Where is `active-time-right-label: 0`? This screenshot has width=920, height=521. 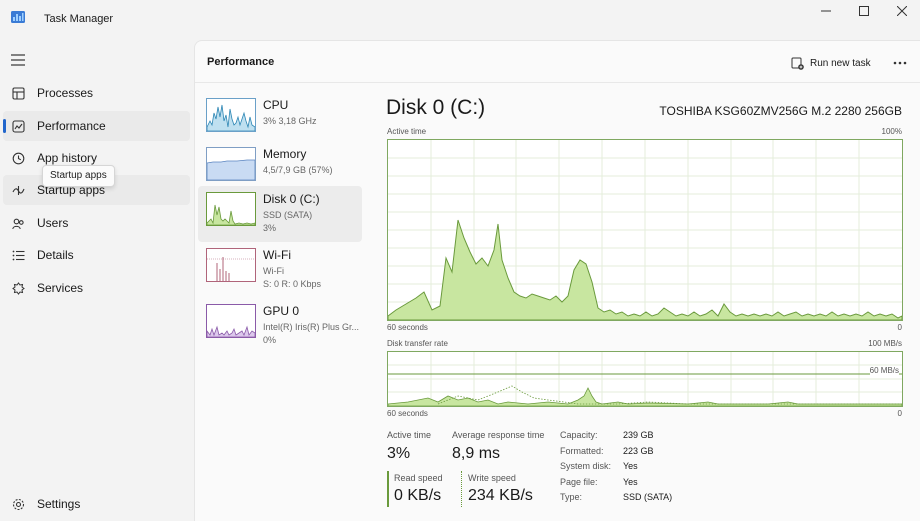
active-time-right-label: 0 is located at coordinates (899, 327).